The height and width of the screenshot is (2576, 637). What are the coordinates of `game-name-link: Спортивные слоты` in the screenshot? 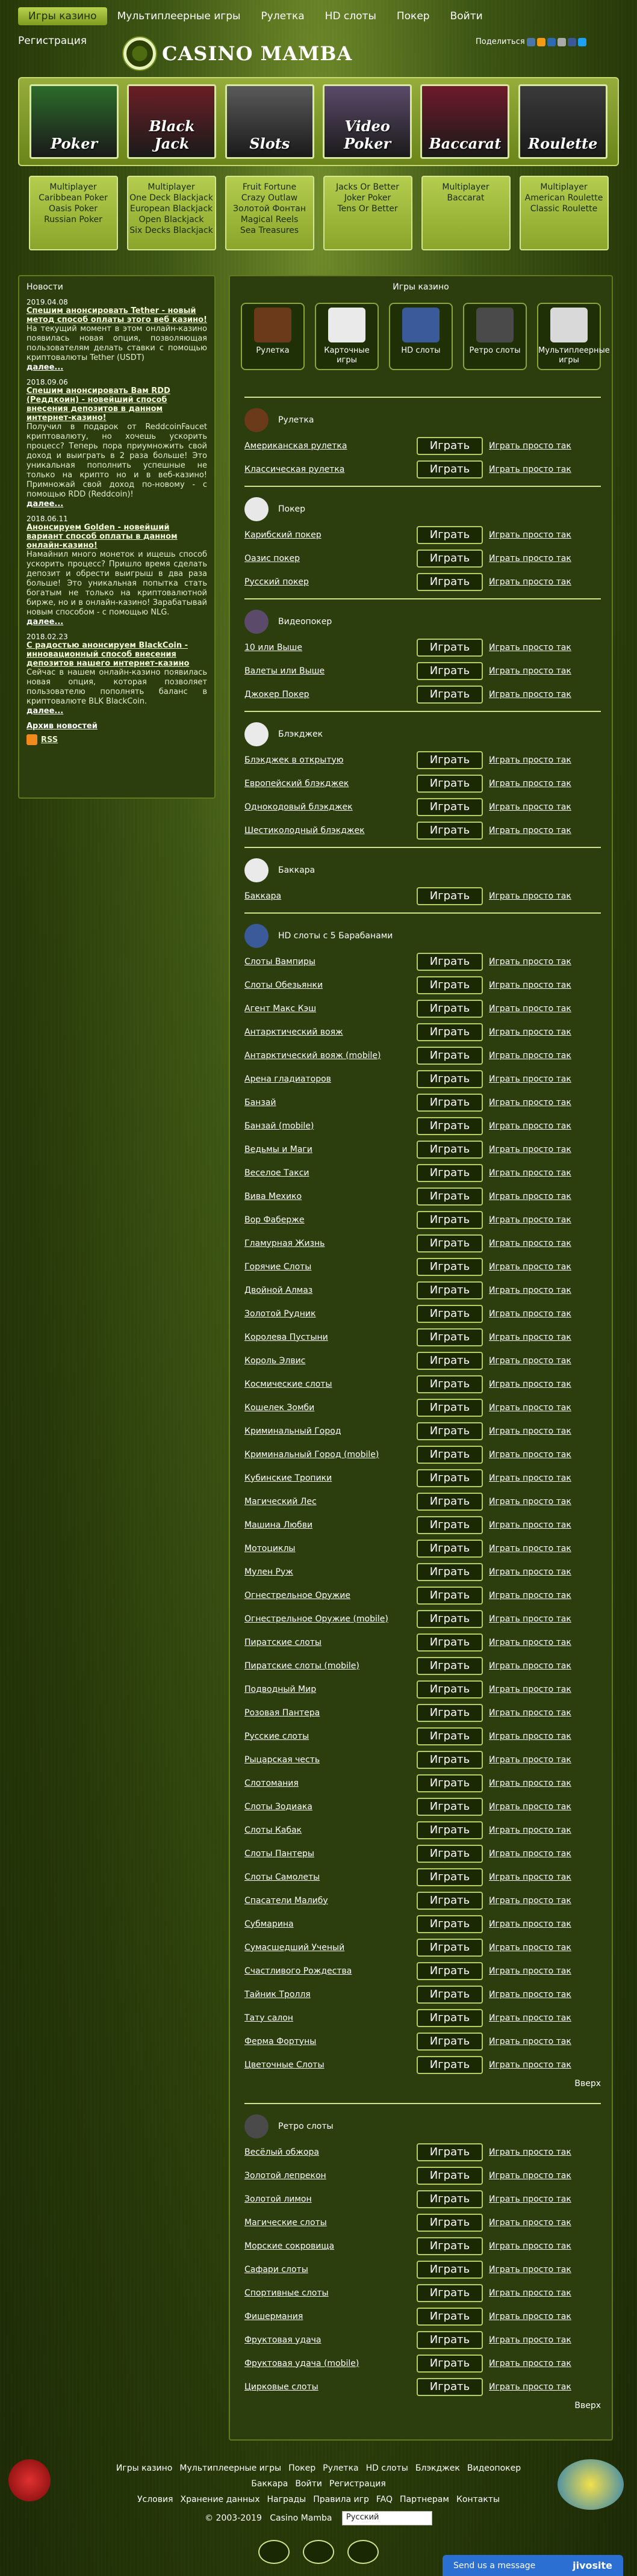 It's located at (332, 2293).